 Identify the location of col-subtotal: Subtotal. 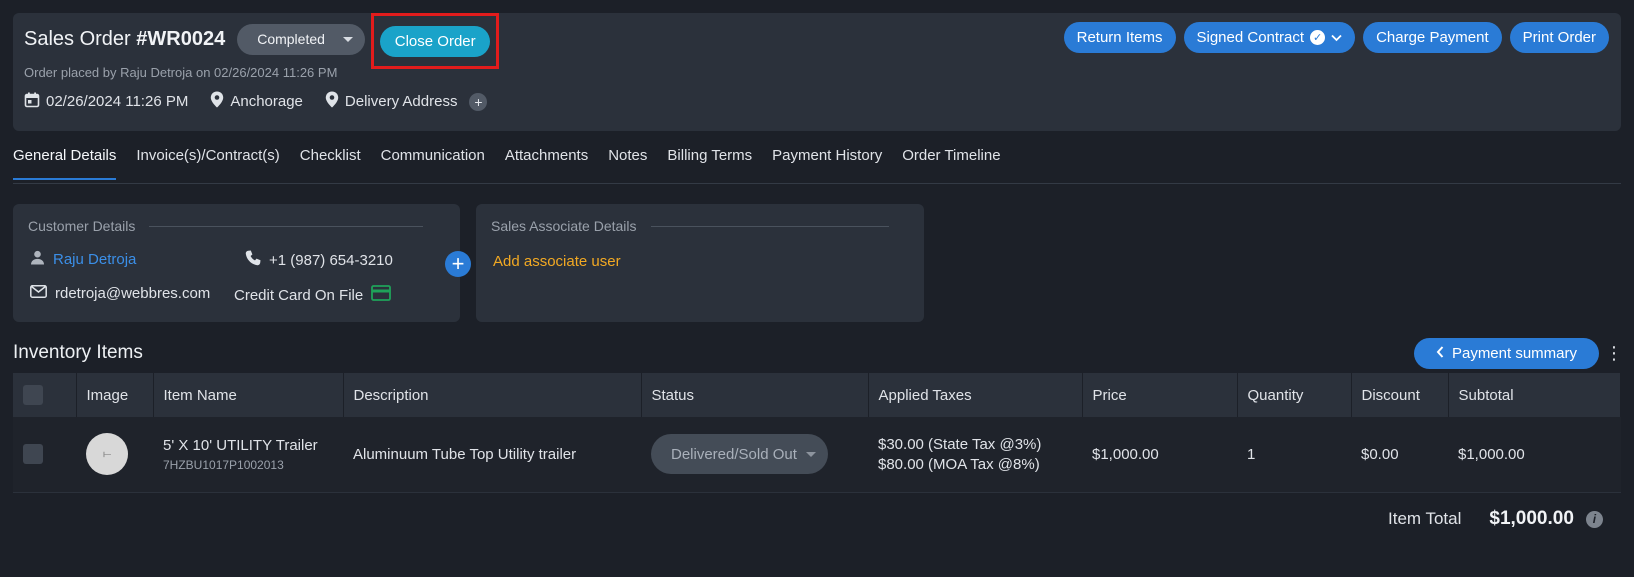
(1534, 395).